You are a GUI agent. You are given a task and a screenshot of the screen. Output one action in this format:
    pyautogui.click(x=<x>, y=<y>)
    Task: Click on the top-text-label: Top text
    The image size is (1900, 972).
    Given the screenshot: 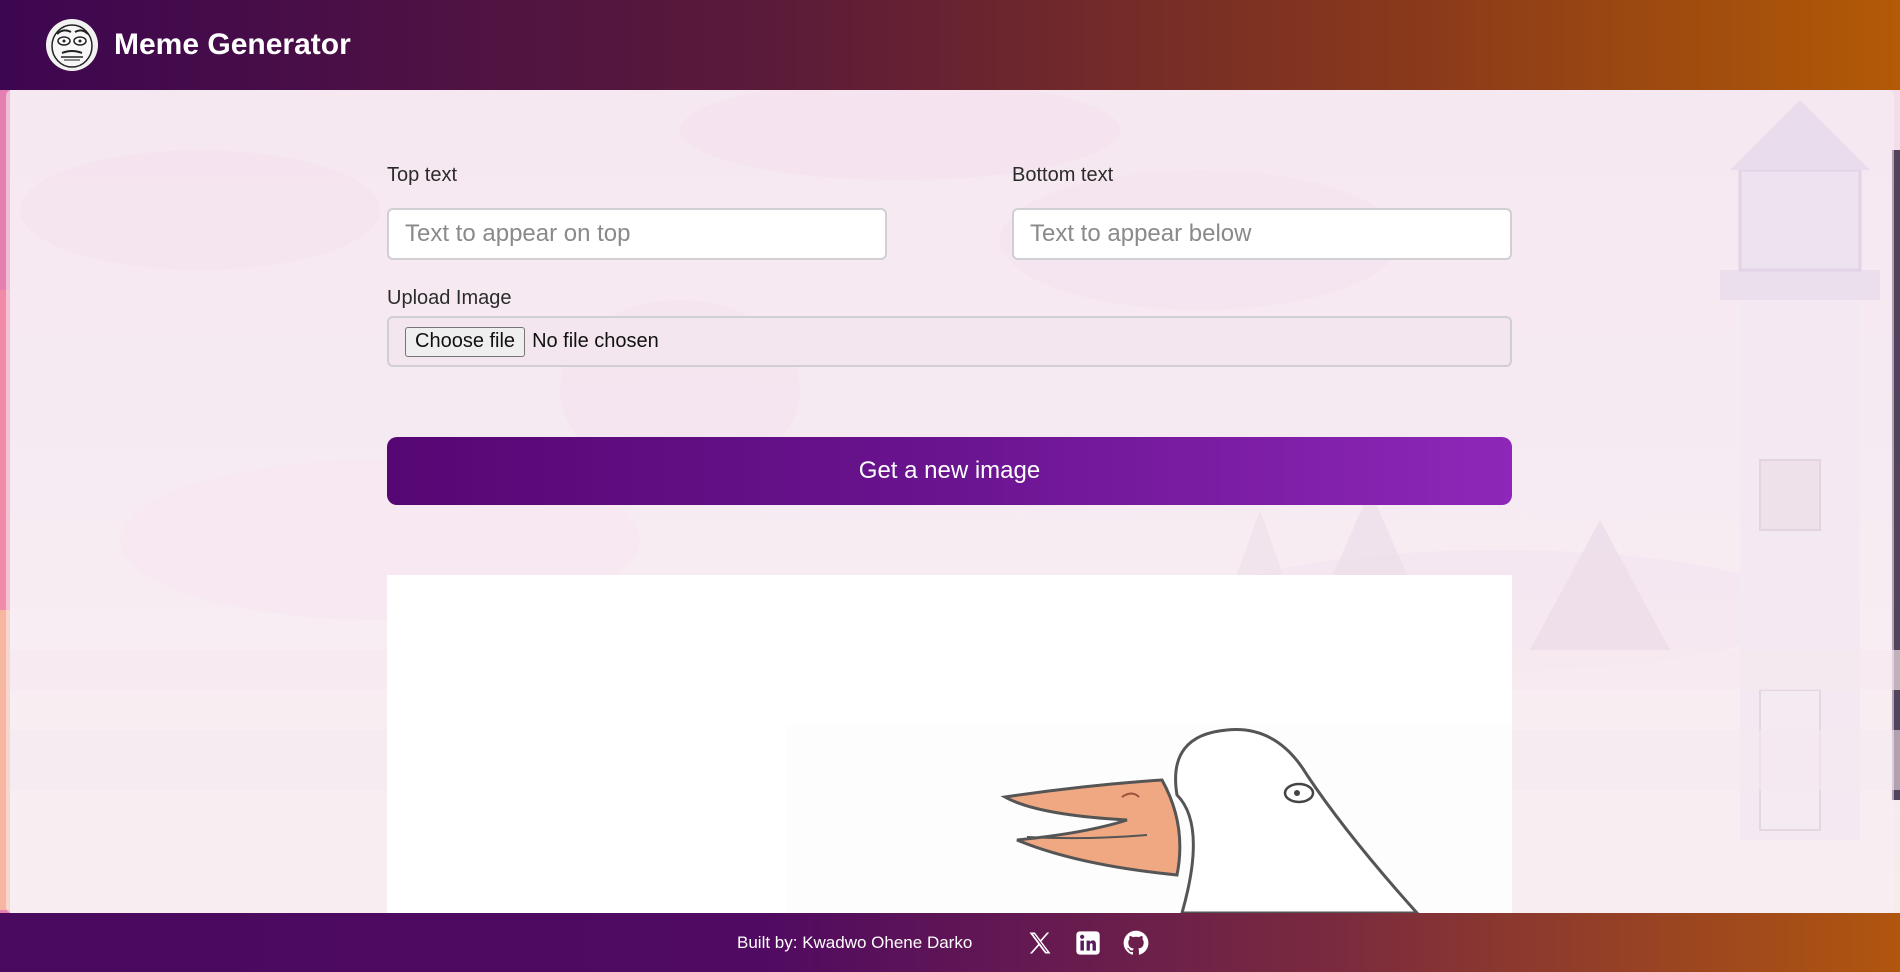 What is the action you would take?
    pyautogui.click(x=422, y=175)
    